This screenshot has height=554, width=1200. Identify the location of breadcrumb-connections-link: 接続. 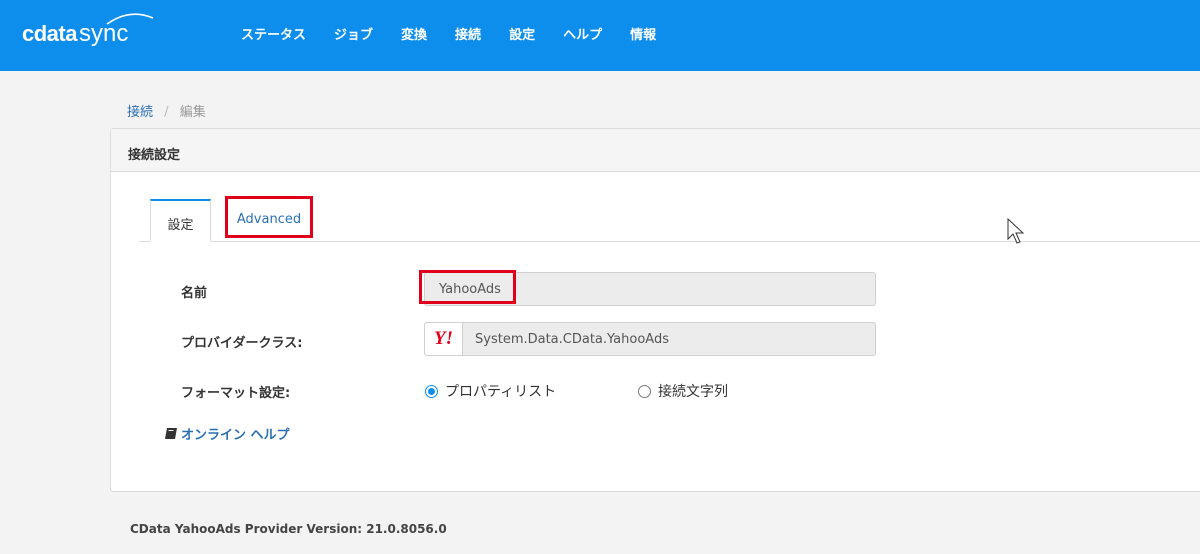
(140, 112).